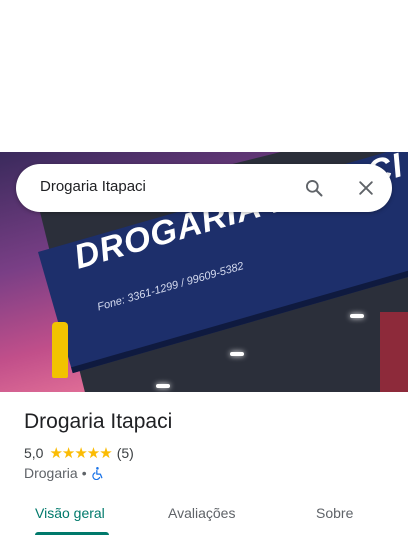 This screenshot has height=544, width=408. What do you see at coordinates (70, 513) in the screenshot?
I see `tab-overview: Visão geral` at bounding box center [70, 513].